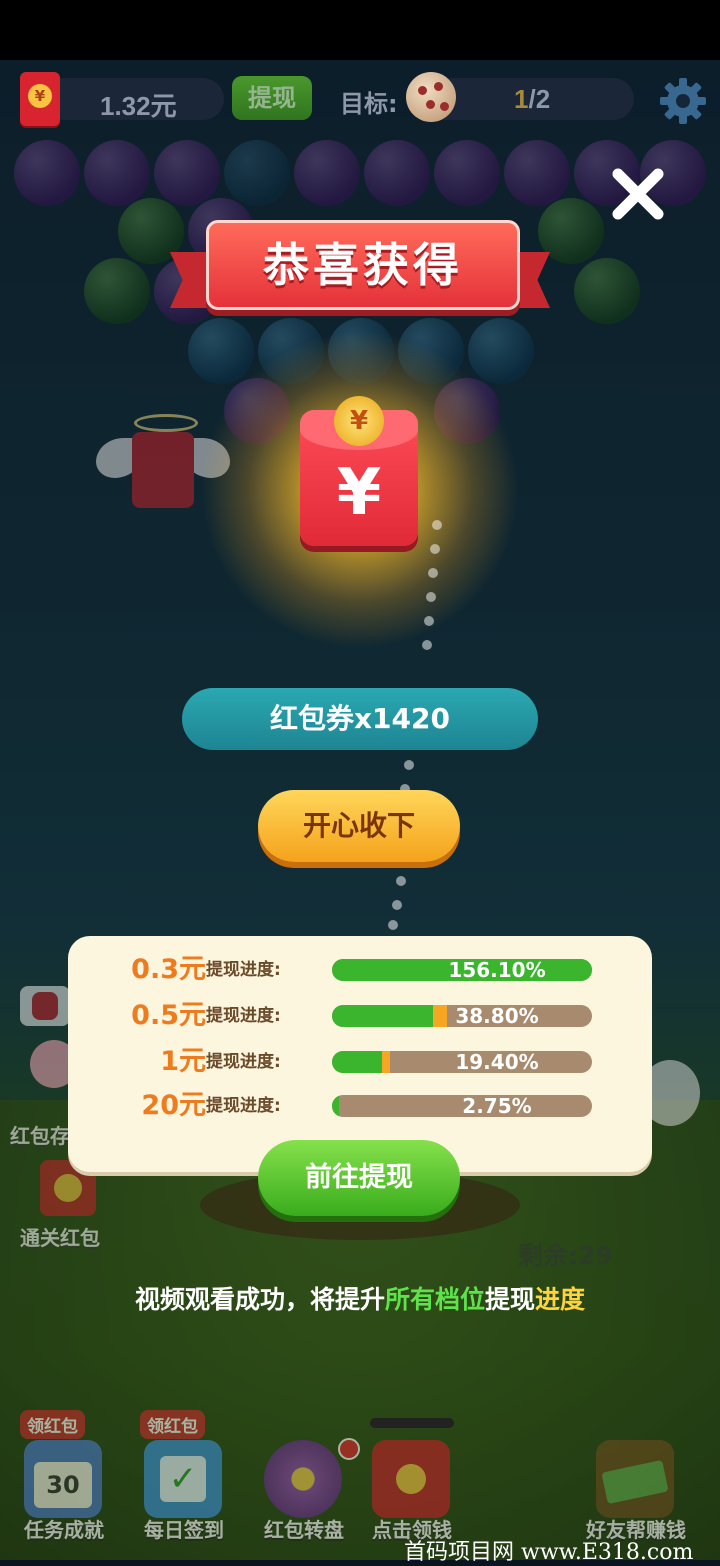 This screenshot has height=1566, width=720. I want to click on nav-label: 每日签到, so click(184, 1530).